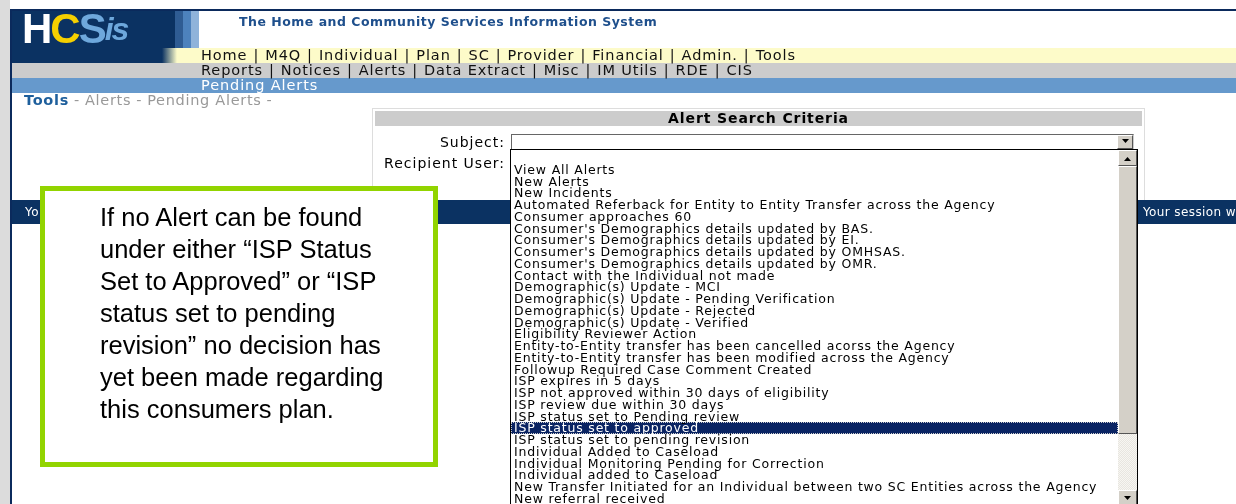 The image size is (1236, 504). I want to click on dropdown-option: New Alerts, so click(814, 181).